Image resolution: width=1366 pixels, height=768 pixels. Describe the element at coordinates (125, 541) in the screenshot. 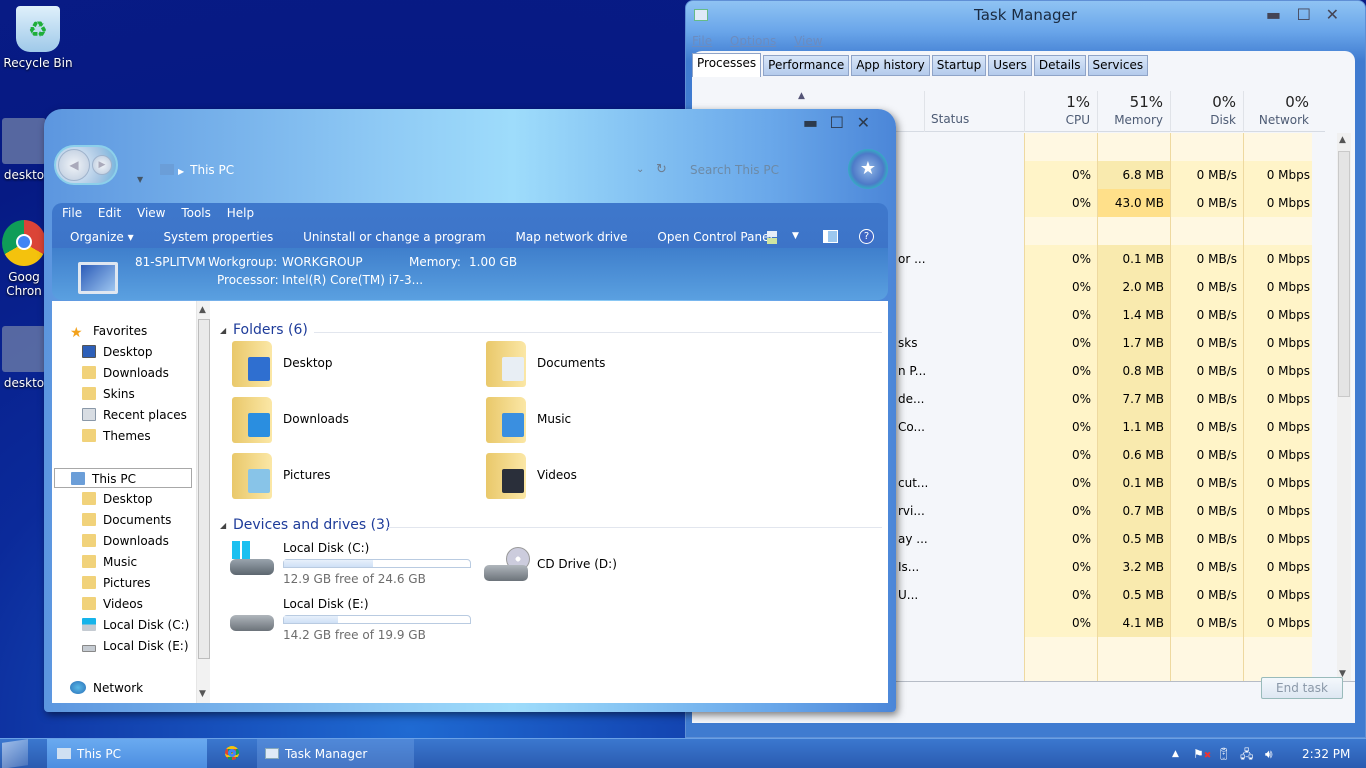

I see `nav-pc-downloads: Downloads` at that location.